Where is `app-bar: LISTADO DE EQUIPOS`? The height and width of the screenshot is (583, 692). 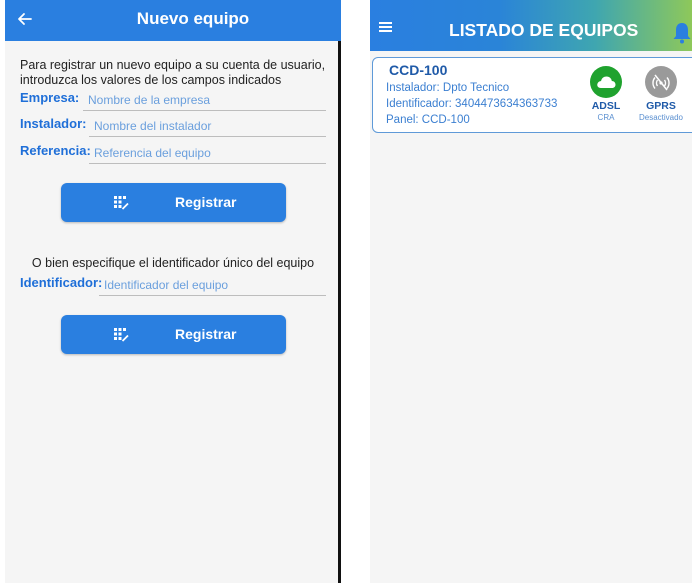
app-bar: LISTADO DE EQUIPOS is located at coordinates (531, 25).